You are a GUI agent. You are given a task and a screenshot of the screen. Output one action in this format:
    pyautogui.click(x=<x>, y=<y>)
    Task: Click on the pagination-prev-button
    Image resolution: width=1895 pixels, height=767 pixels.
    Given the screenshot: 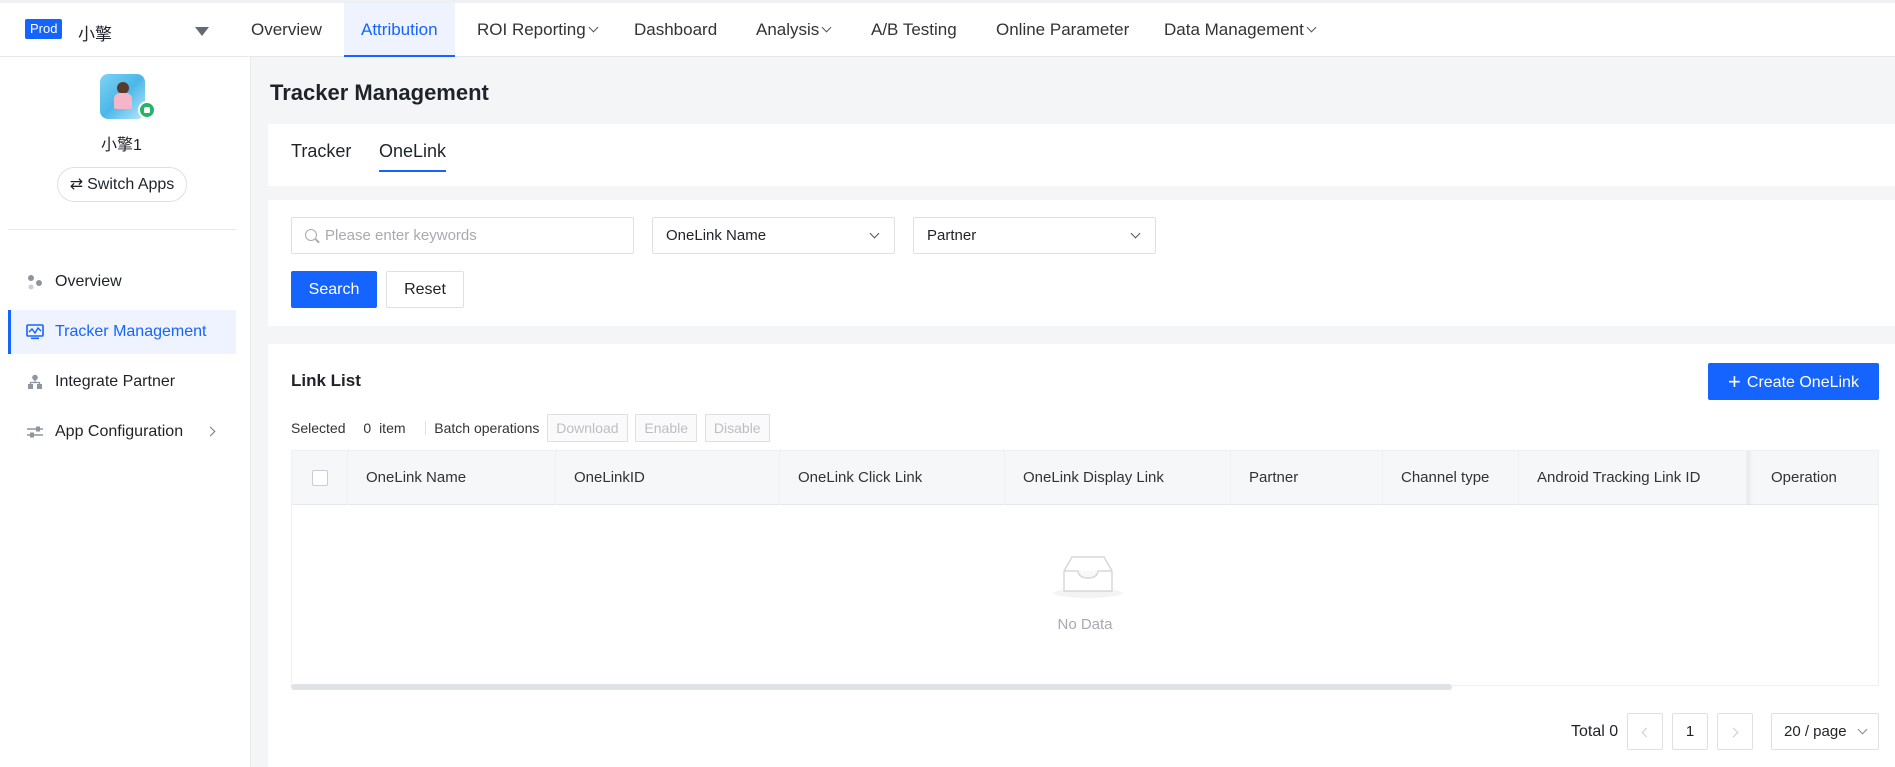 What is the action you would take?
    pyautogui.click(x=1645, y=731)
    